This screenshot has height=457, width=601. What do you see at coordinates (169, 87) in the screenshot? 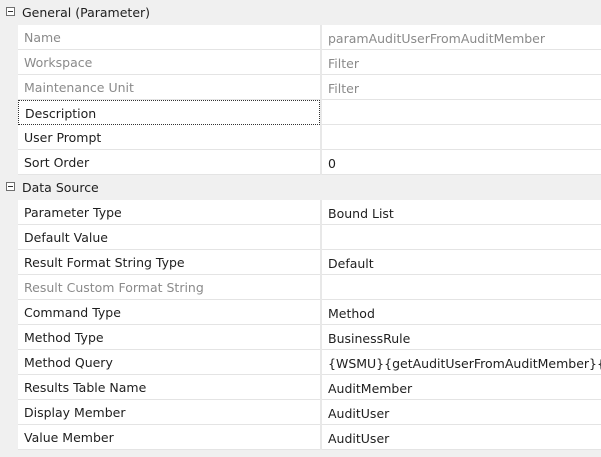
I see `property-name-cell: Maintenance Unit` at bounding box center [169, 87].